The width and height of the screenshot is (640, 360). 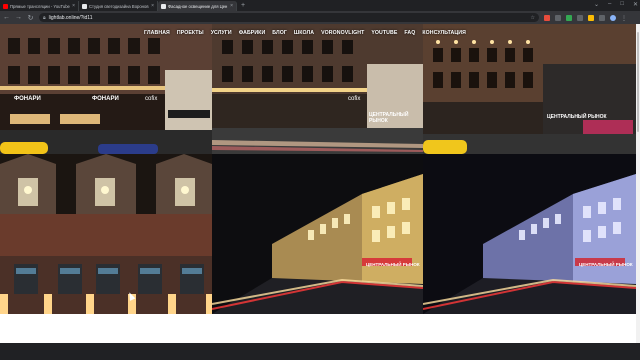 What do you see at coordinates (221, 33) in the screenshot?
I see `nav-item-services: УСЛУГИ` at bounding box center [221, 33].